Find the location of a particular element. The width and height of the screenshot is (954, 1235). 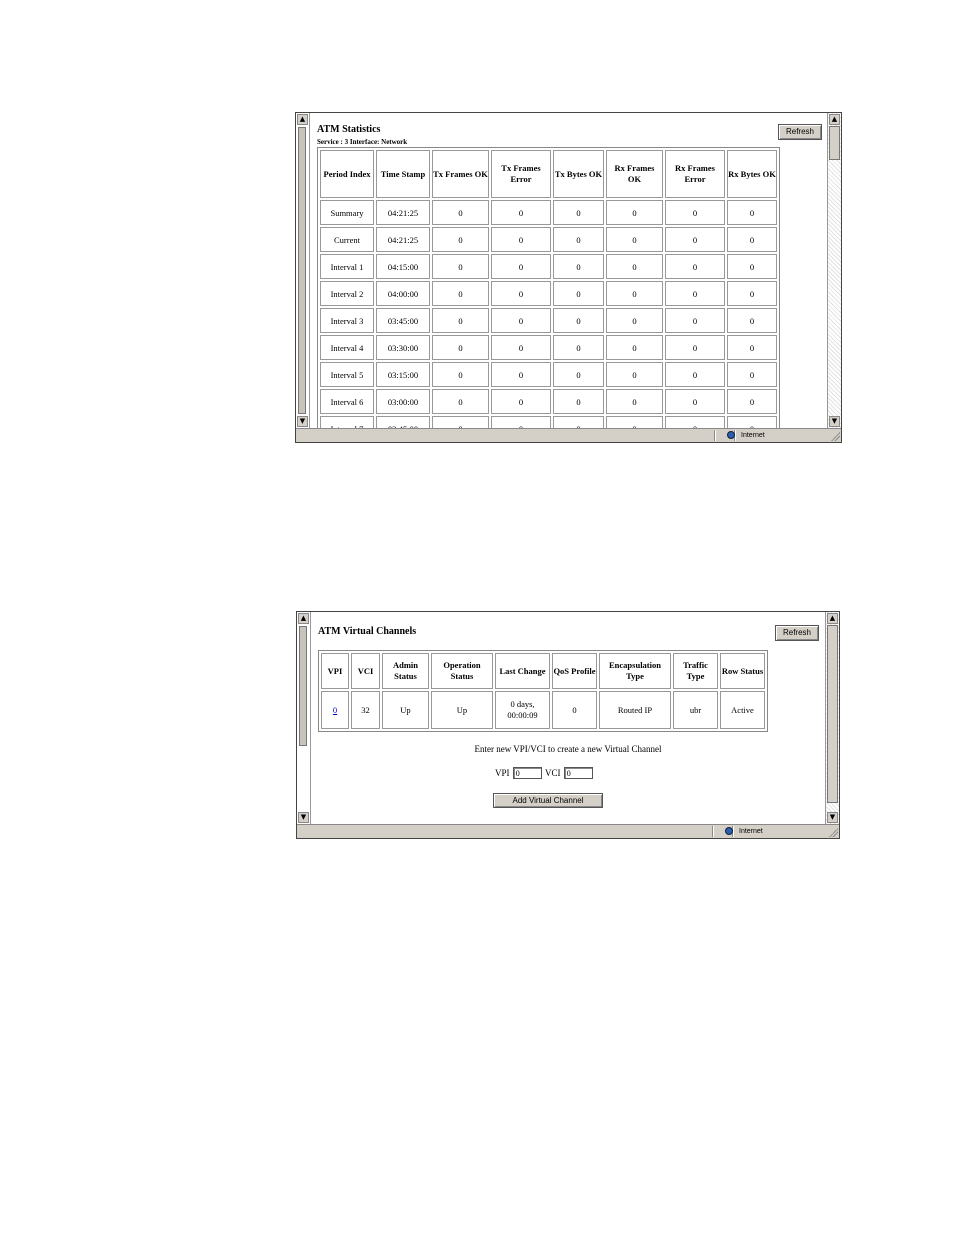

page-title: ATM Virtual Channels is located at coordinates (367, 631).